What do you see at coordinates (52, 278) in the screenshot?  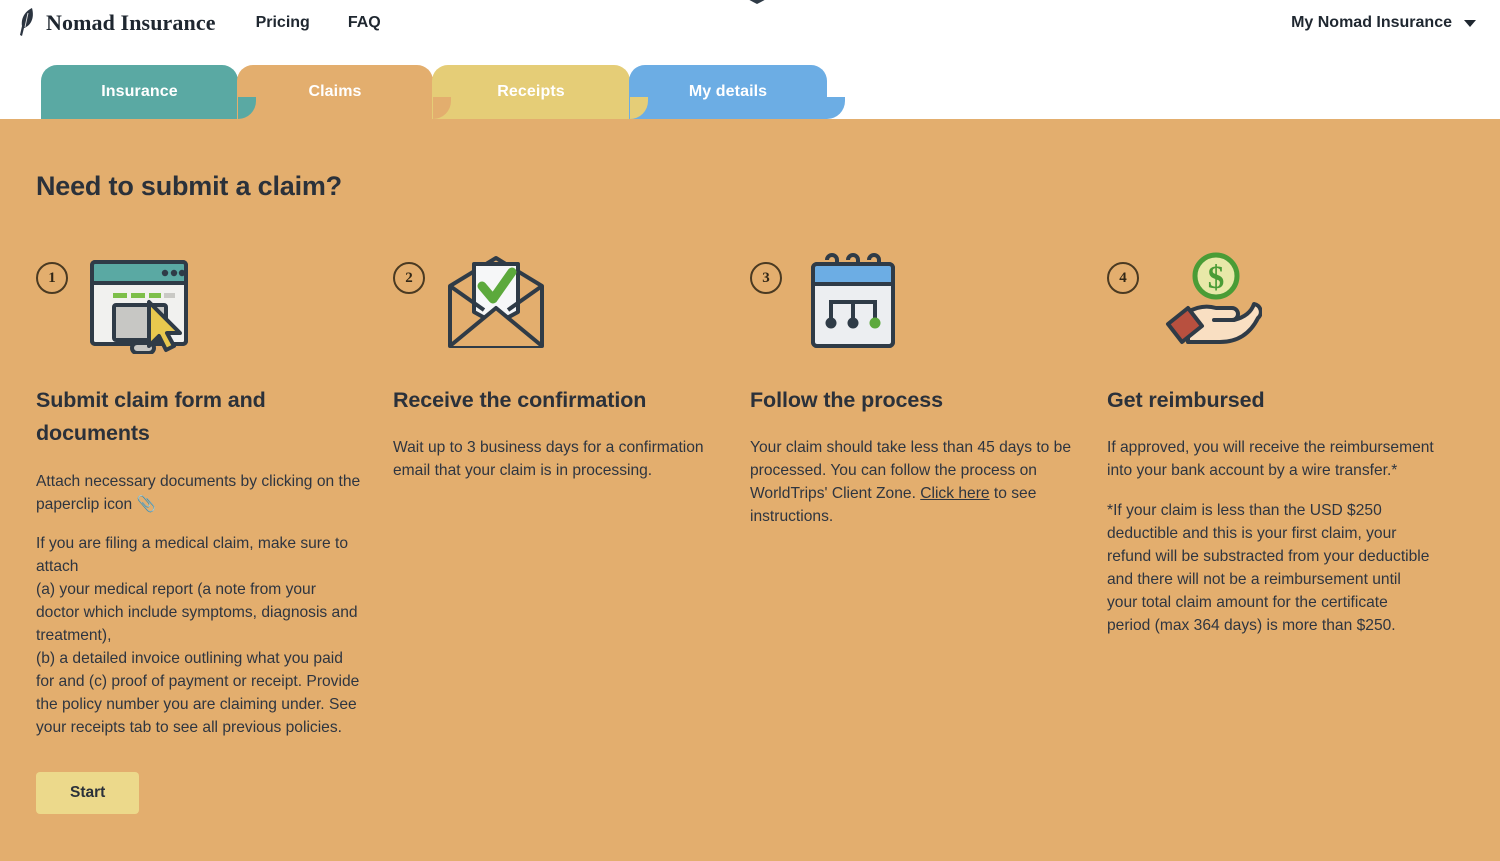 I see `step-1-number: 1` at bounding box center [52, 278].